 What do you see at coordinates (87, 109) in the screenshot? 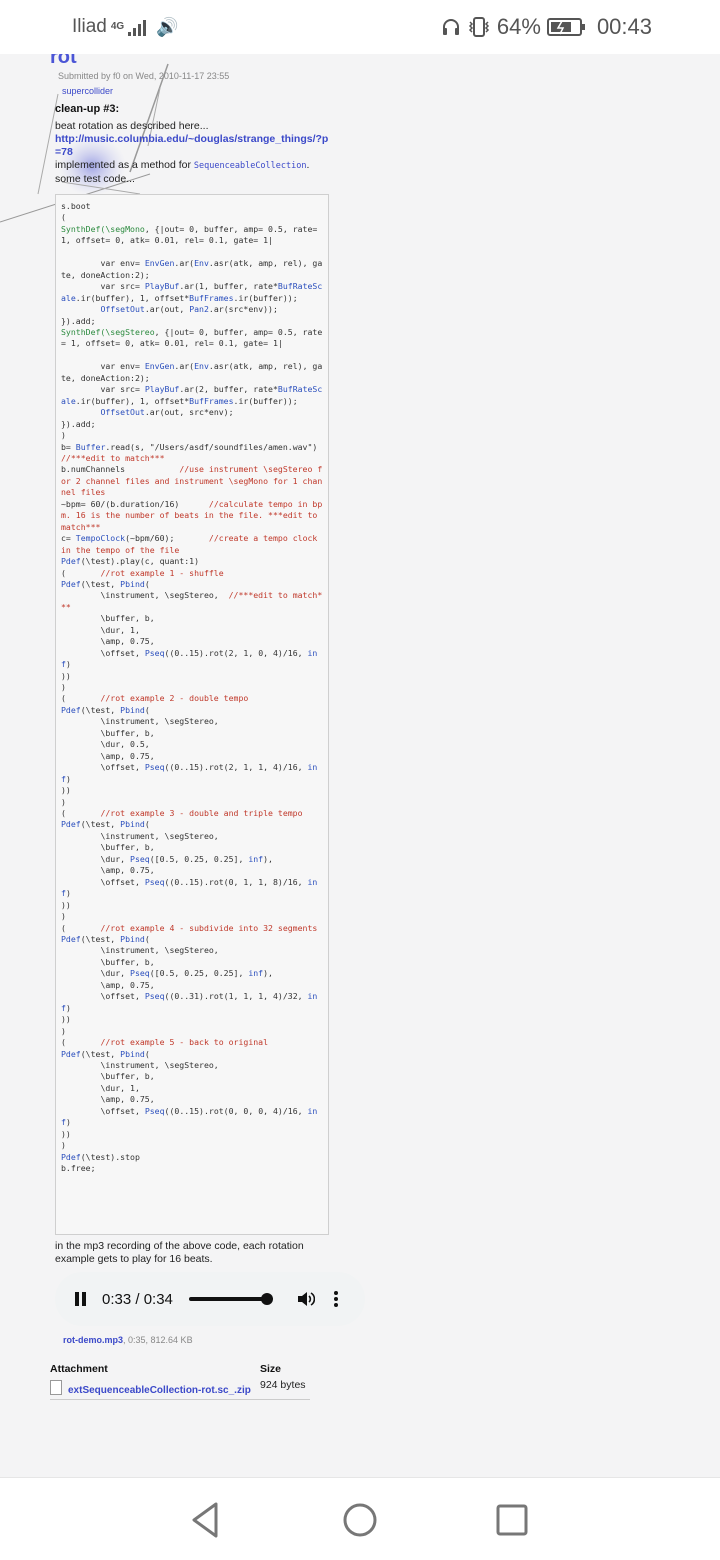
I see `post-heading: clean-up #3:` at bounding box center [87, 109].